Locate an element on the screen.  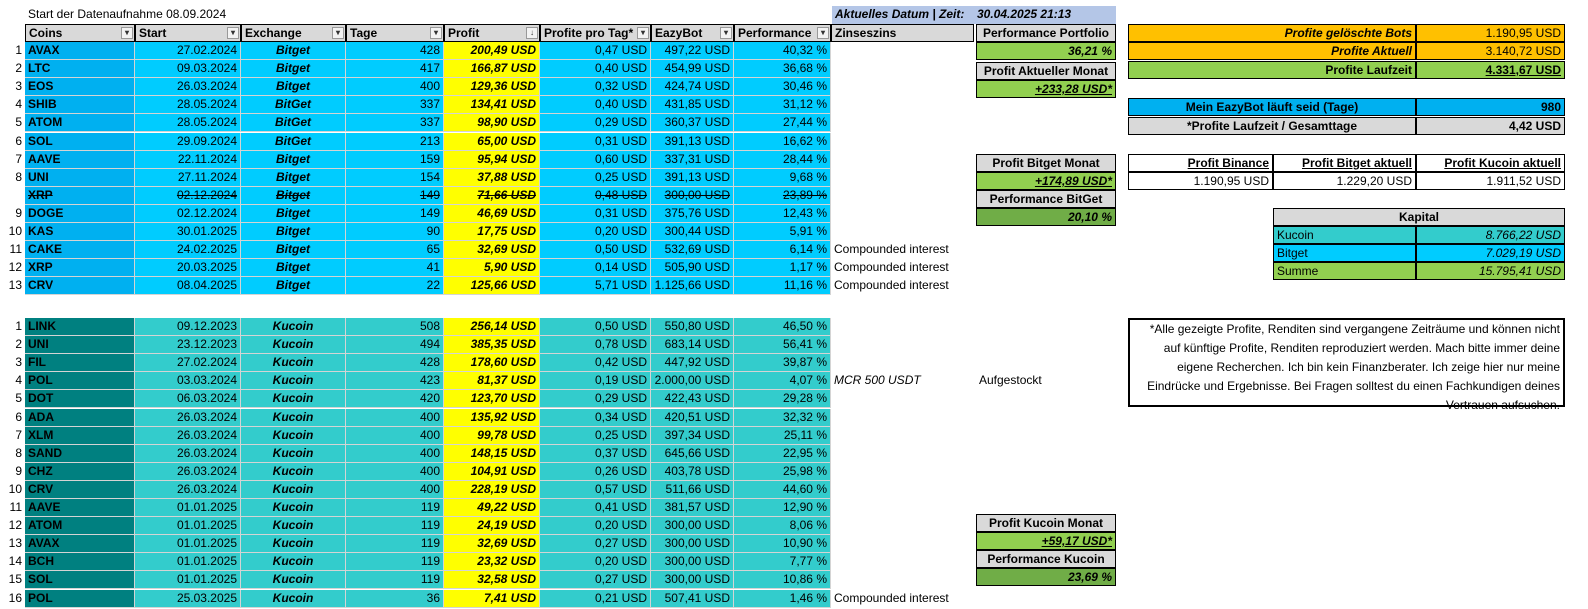
header-start: Start ▾ is located at coordinates (188, 33).